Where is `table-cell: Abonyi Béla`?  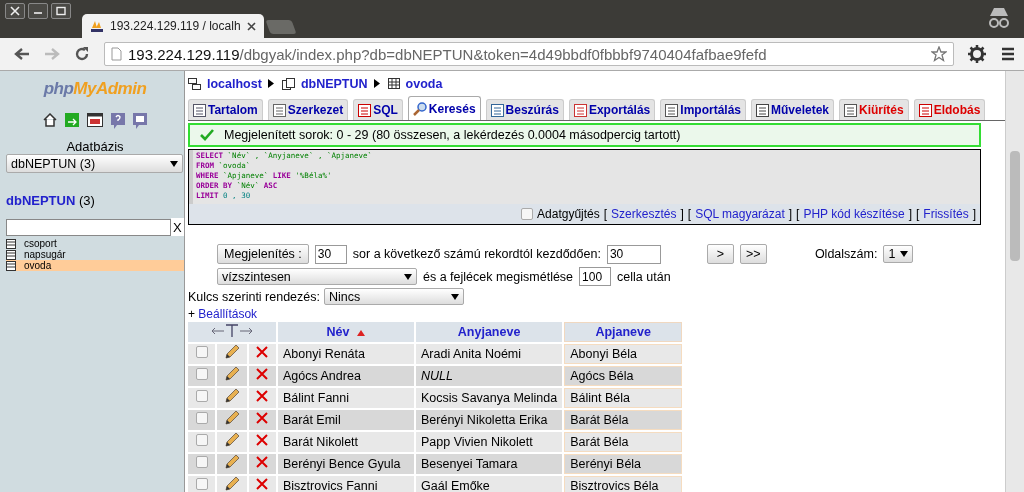
table-cell: Abonyi Béla is located at coordinates (623, 354).